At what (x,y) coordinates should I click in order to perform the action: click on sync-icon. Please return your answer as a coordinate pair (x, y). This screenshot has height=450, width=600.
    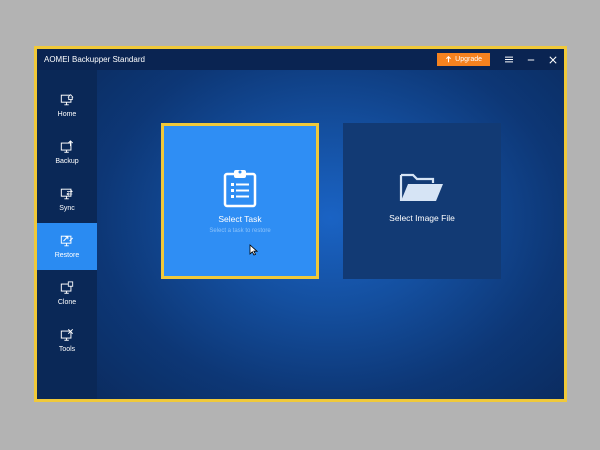
    Looking at the image, I should click on (66, 194).